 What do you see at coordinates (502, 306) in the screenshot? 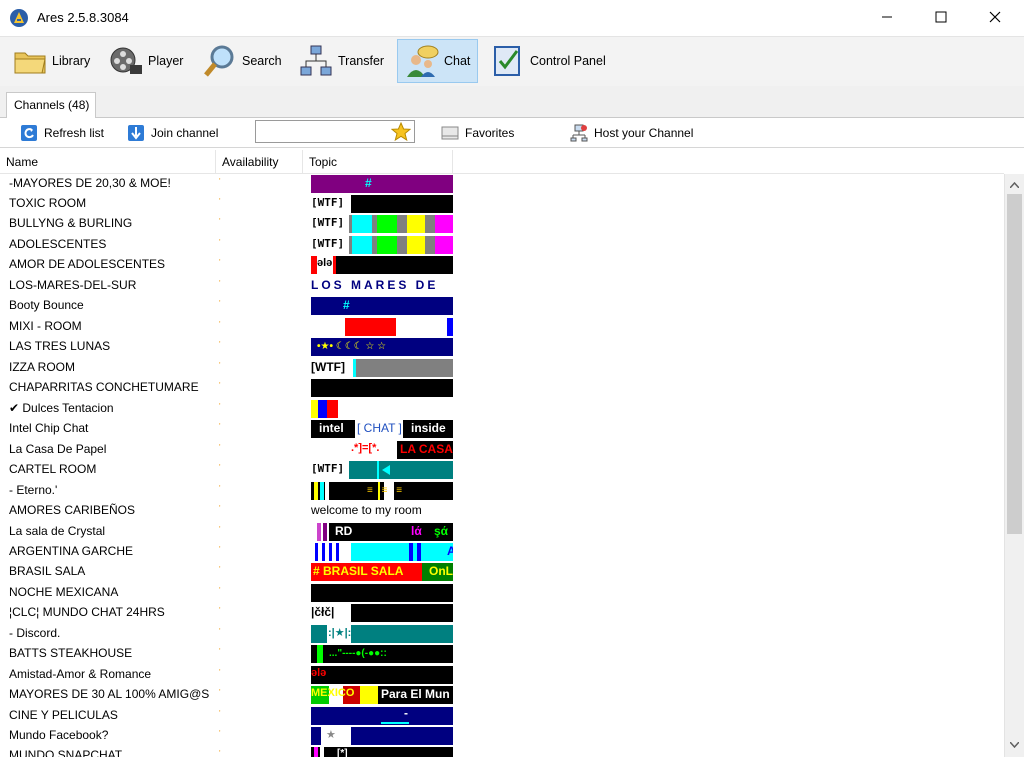
I see `table-row: Booty Bounce ' #` at bounding box center [502, 306].